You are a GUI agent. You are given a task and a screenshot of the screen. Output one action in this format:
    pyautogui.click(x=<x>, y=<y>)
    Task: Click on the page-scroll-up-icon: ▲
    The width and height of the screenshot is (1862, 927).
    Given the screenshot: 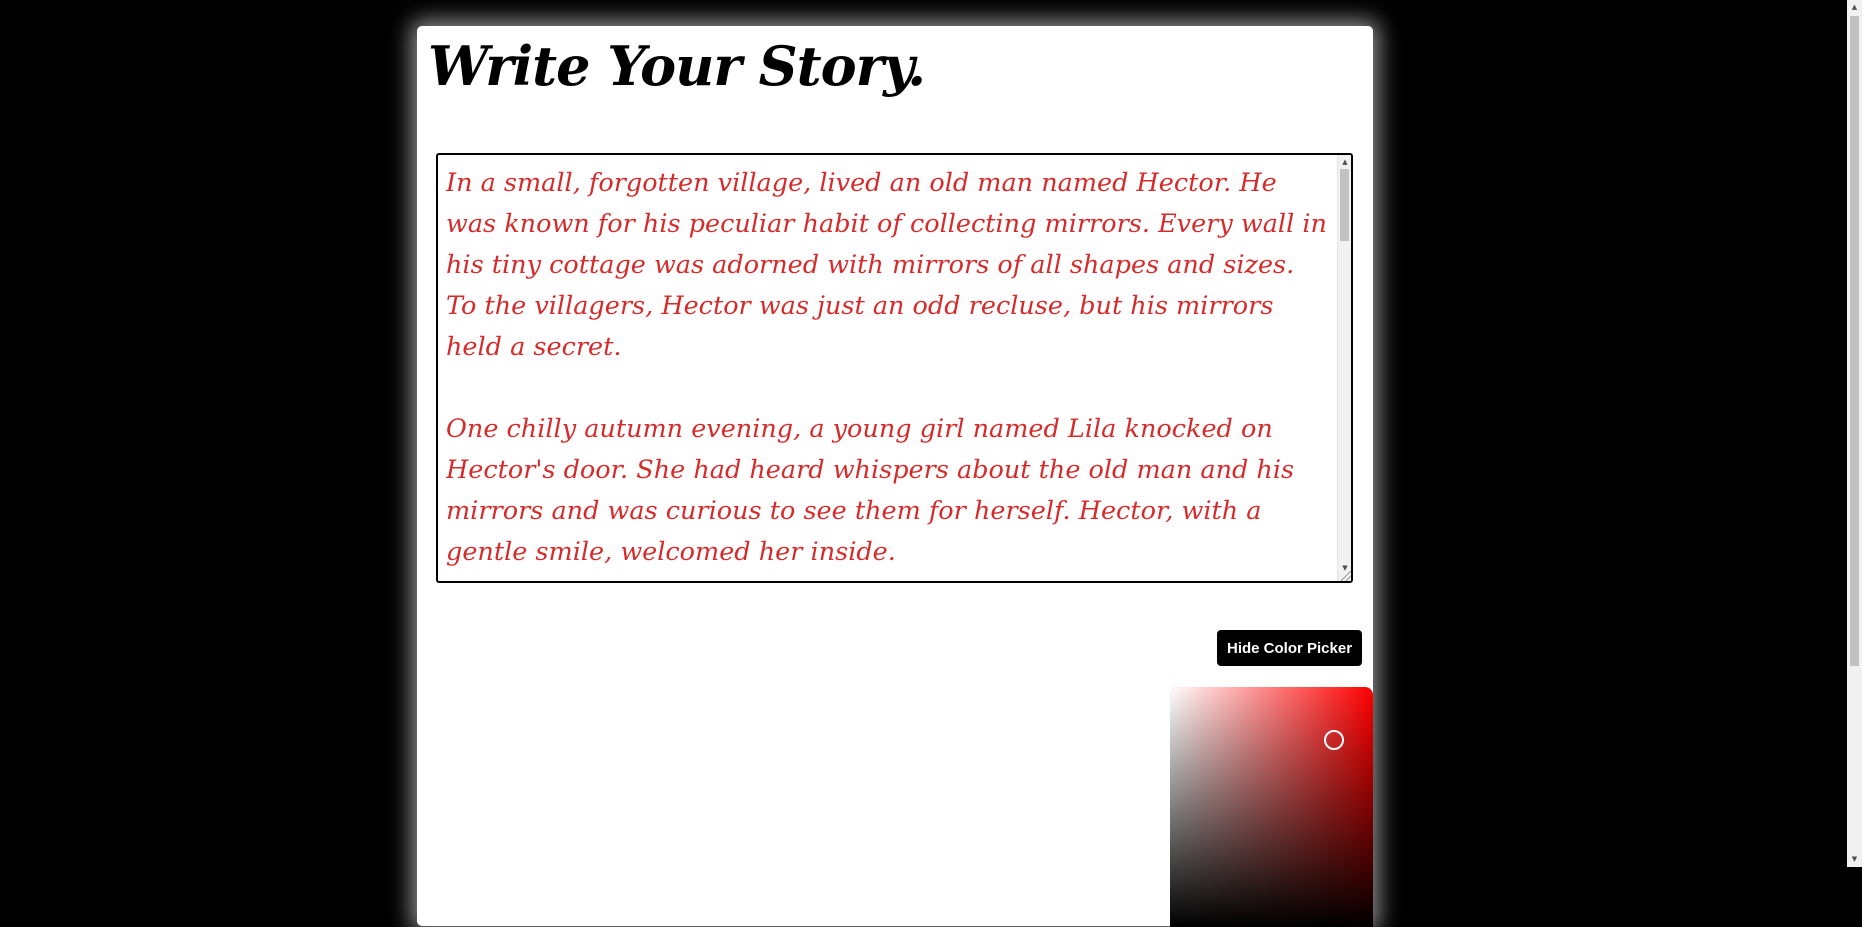 What is the action you would take?
    pyautogui.click(x=1854, y=7)
    